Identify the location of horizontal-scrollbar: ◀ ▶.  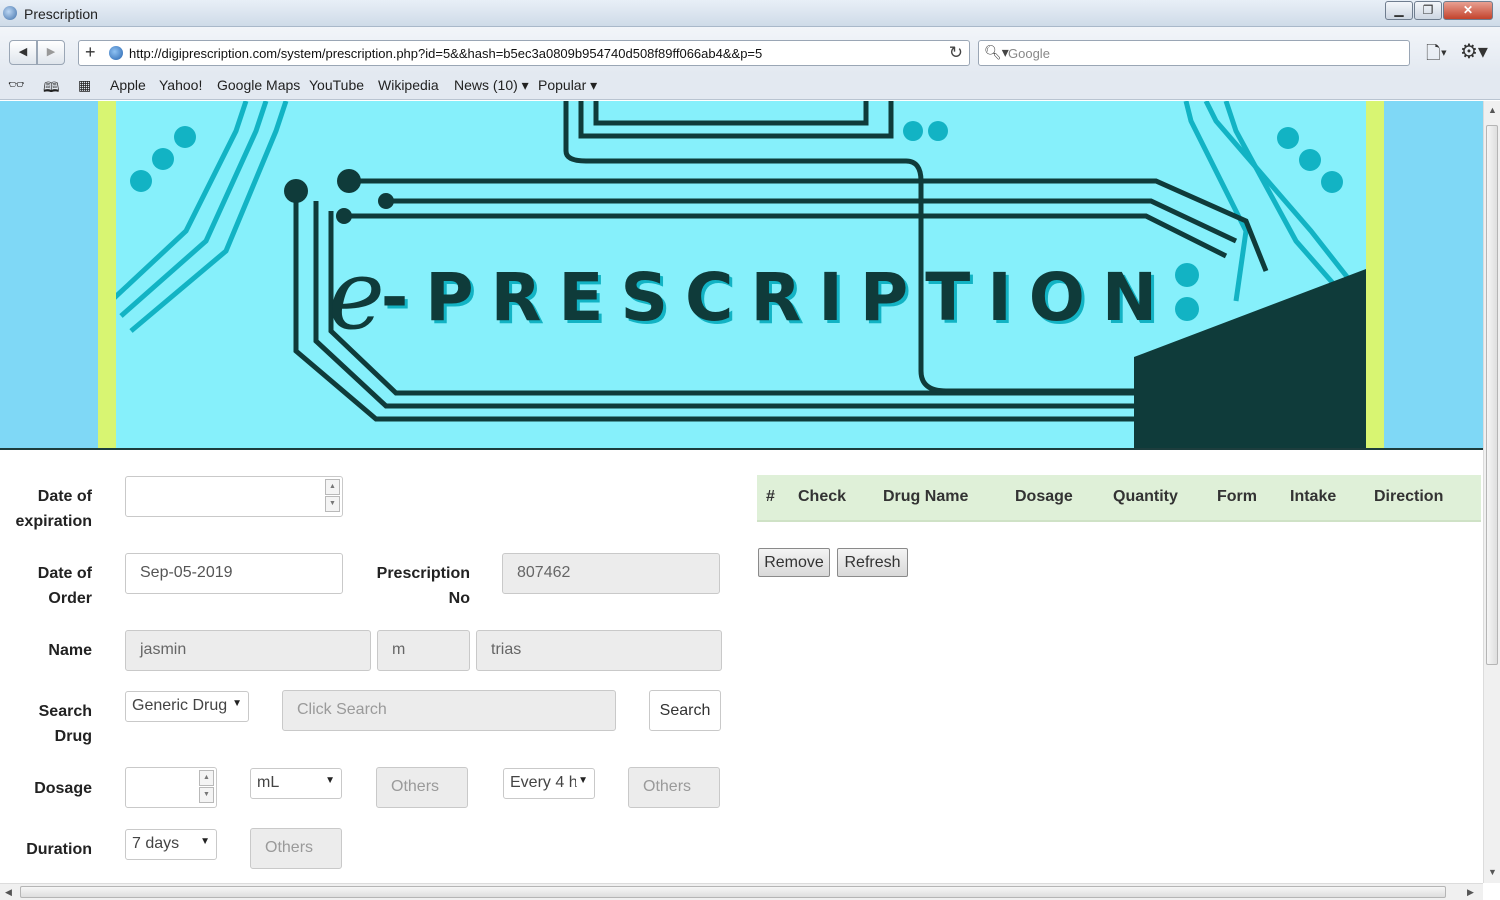
(741, 891).